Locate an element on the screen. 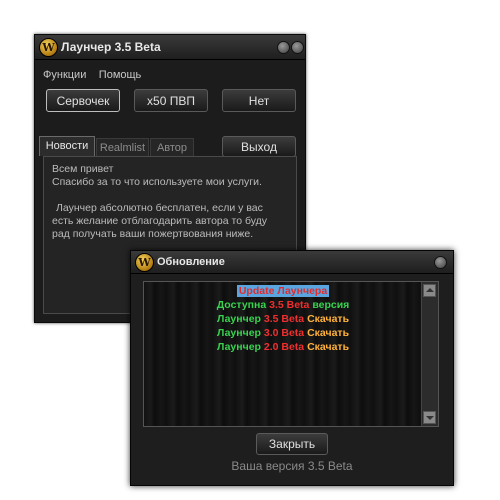  news-line: Всем привет is located at coordinates (83, 169).